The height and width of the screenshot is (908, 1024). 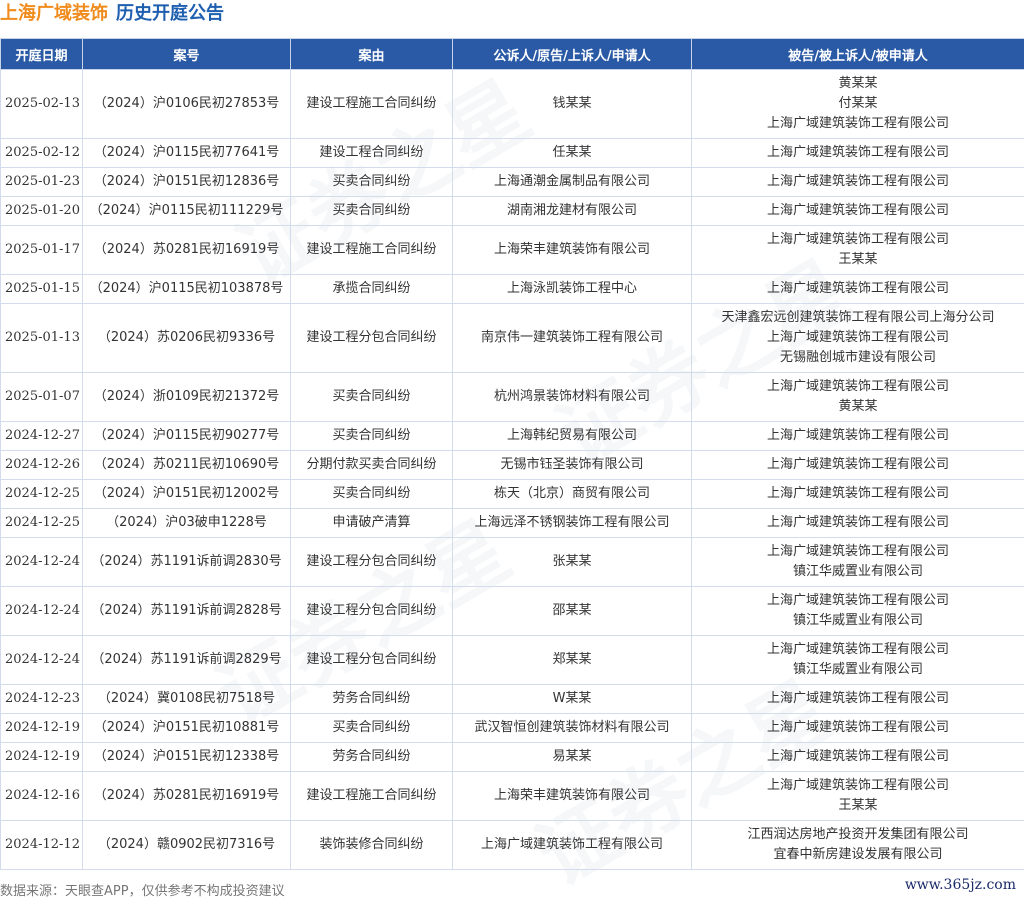 What do you see at coordinates (572, 465) in the screenshot?
I see `plaintiff: 无锡市钰圣装饰有限公司` at bounding box center [572, 465].